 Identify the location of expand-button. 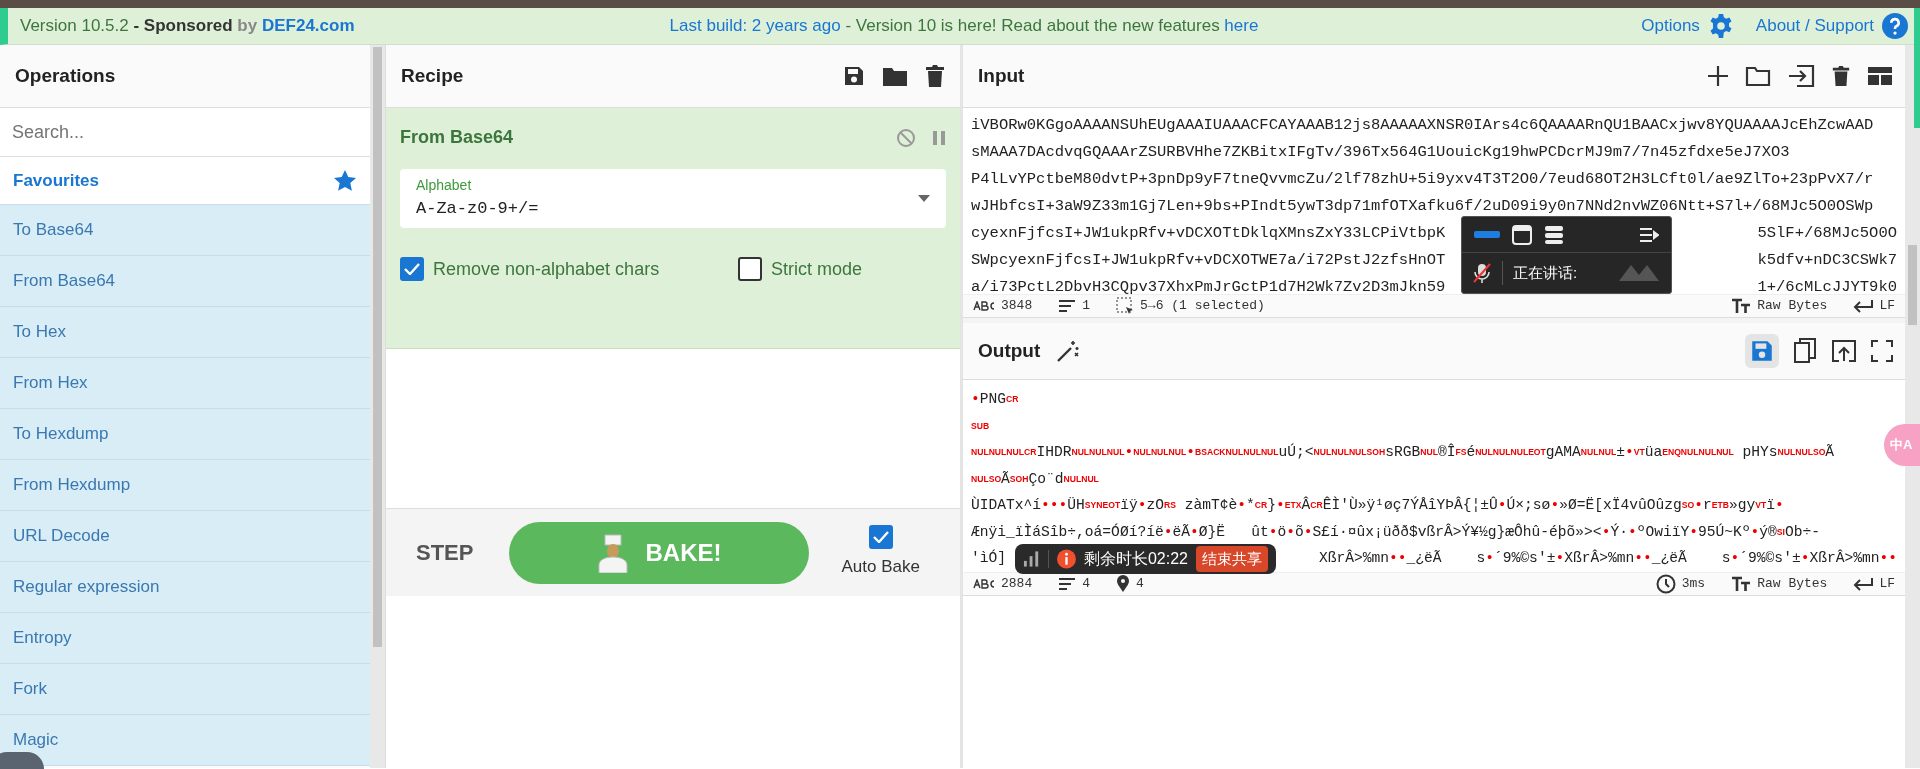
(22, 760).